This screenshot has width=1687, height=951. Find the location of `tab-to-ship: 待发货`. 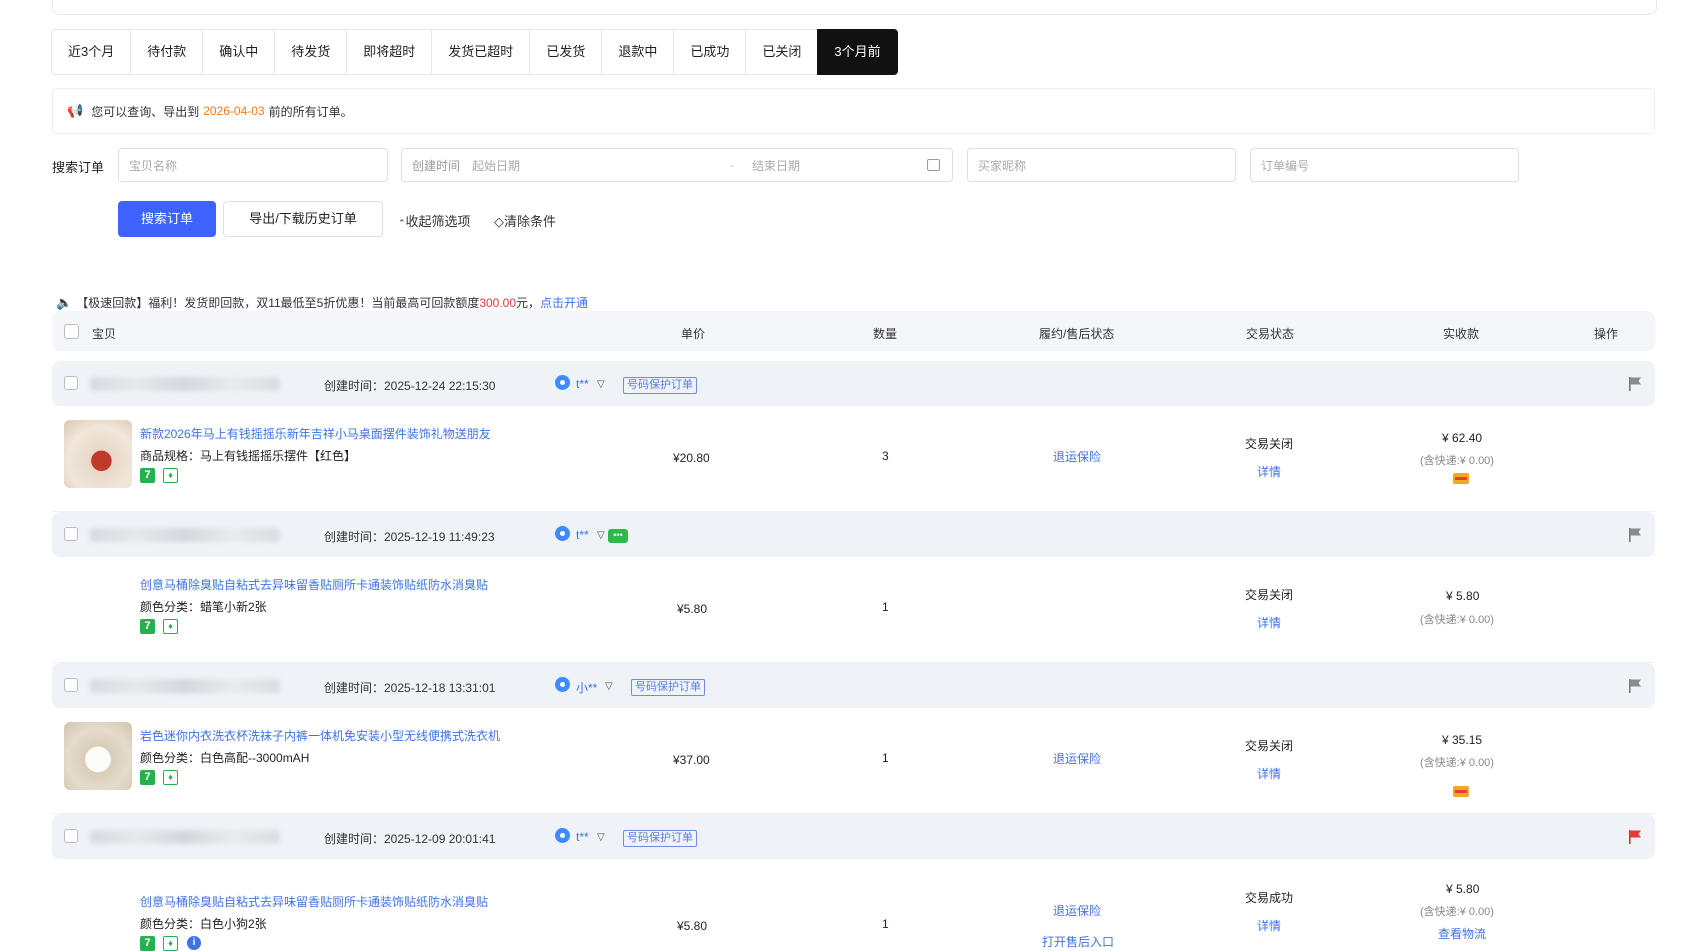

tab-to-ship: 待发货 is located at coordinates (311, 52).